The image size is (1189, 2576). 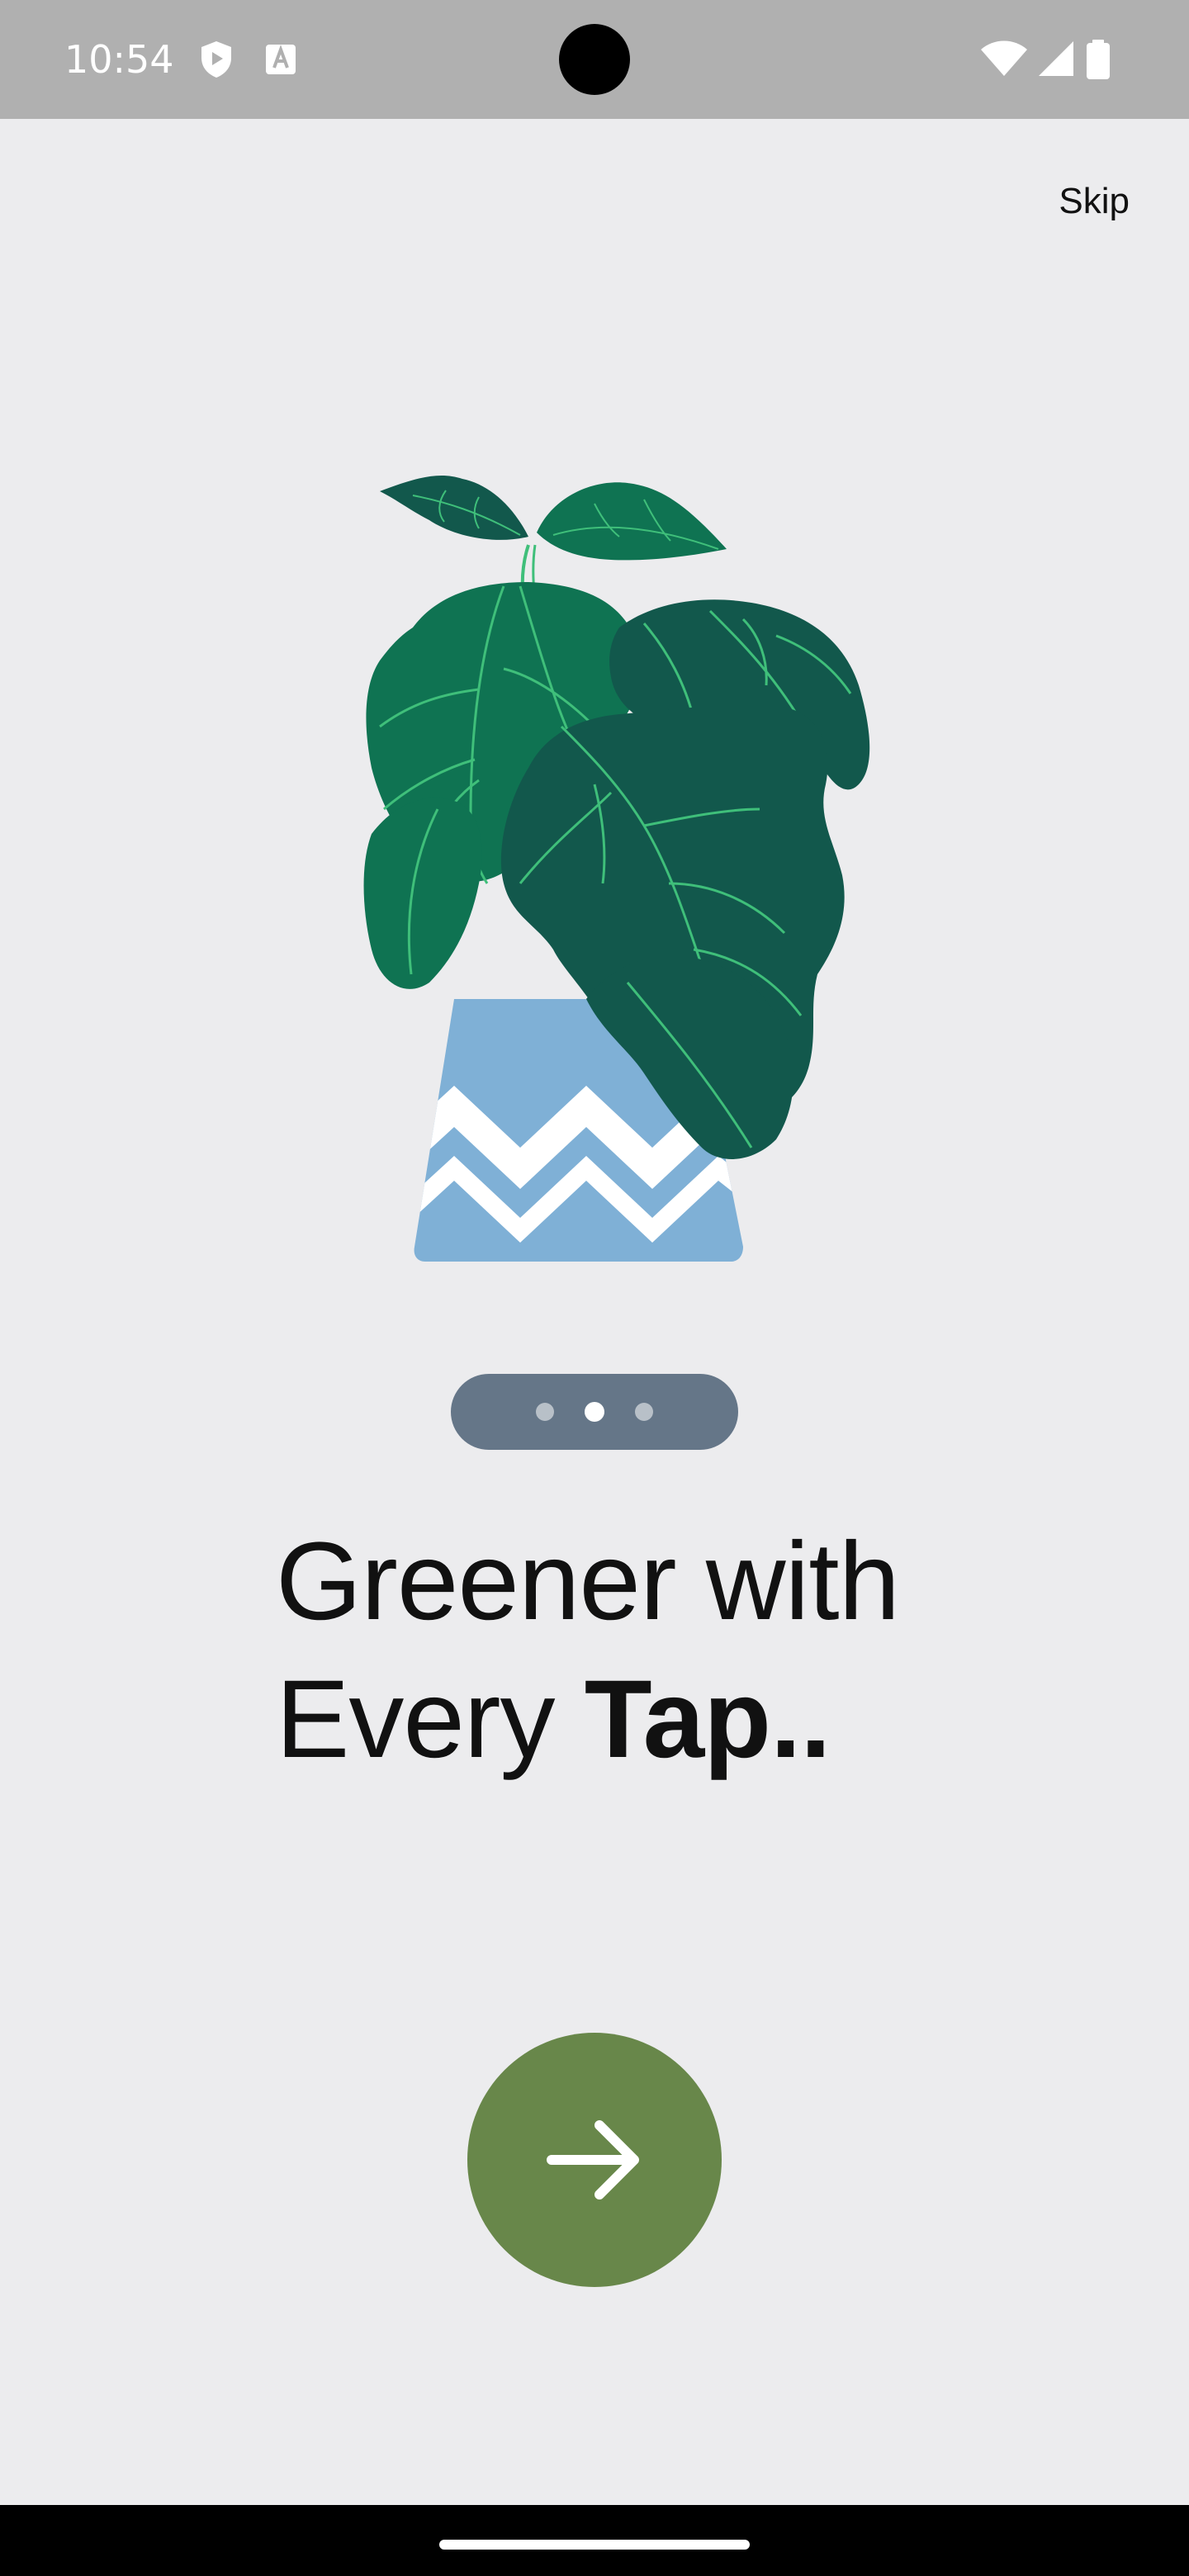 I want to click on arrow-right-icon, so click(x=593, y=2160).